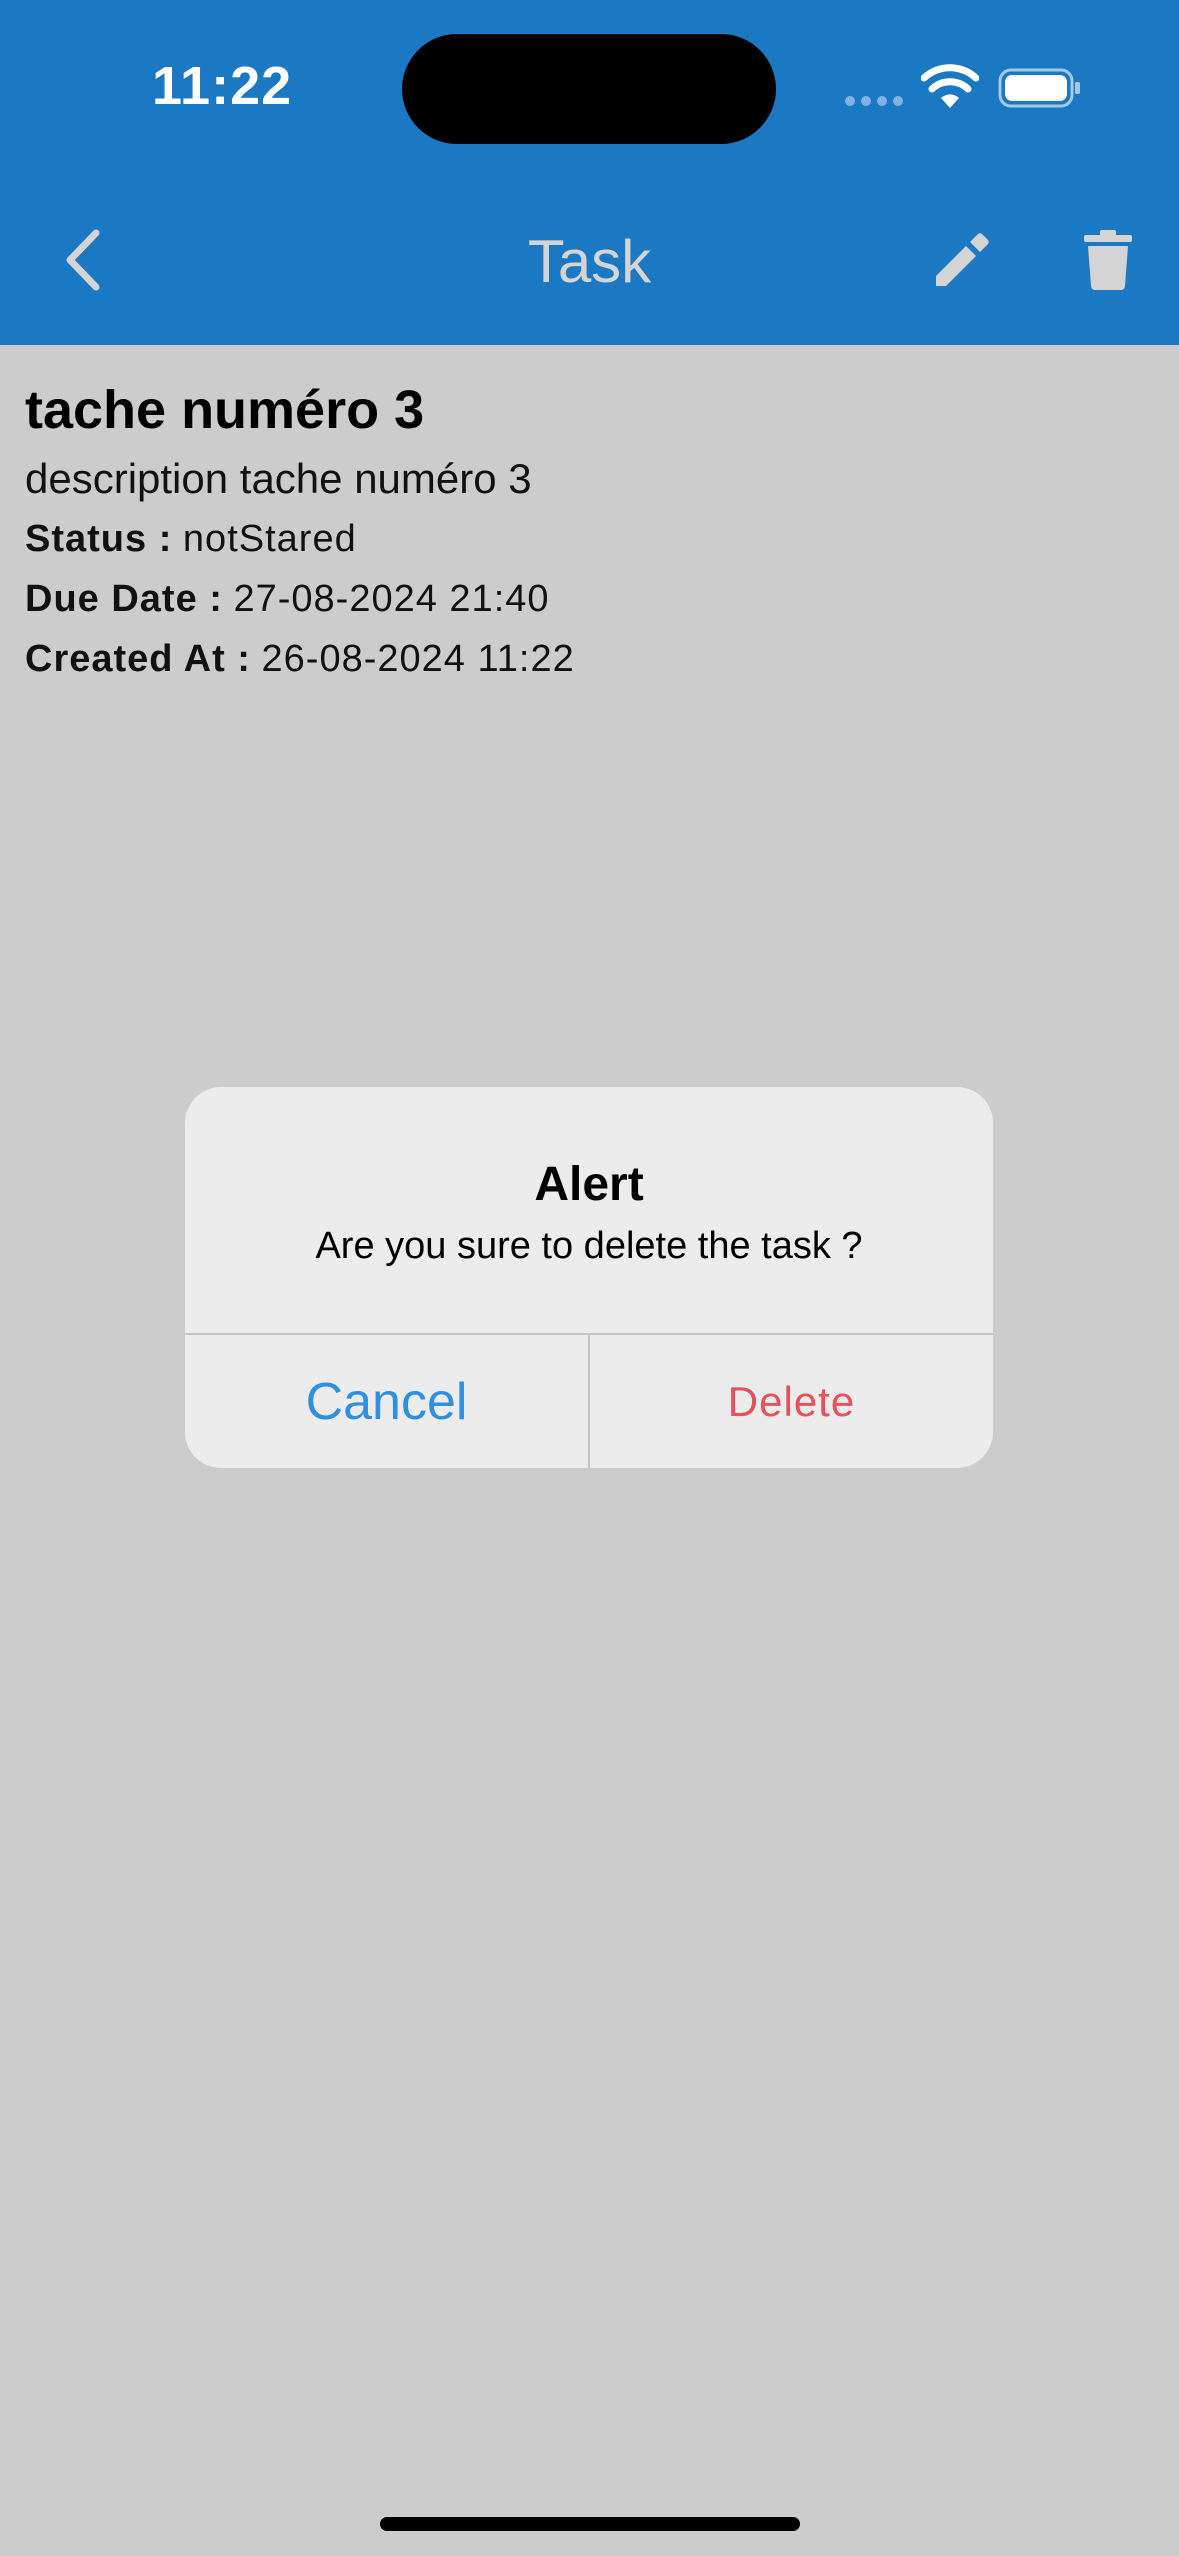  I want to click on created-at-label: Created At :, so click(138, 659).